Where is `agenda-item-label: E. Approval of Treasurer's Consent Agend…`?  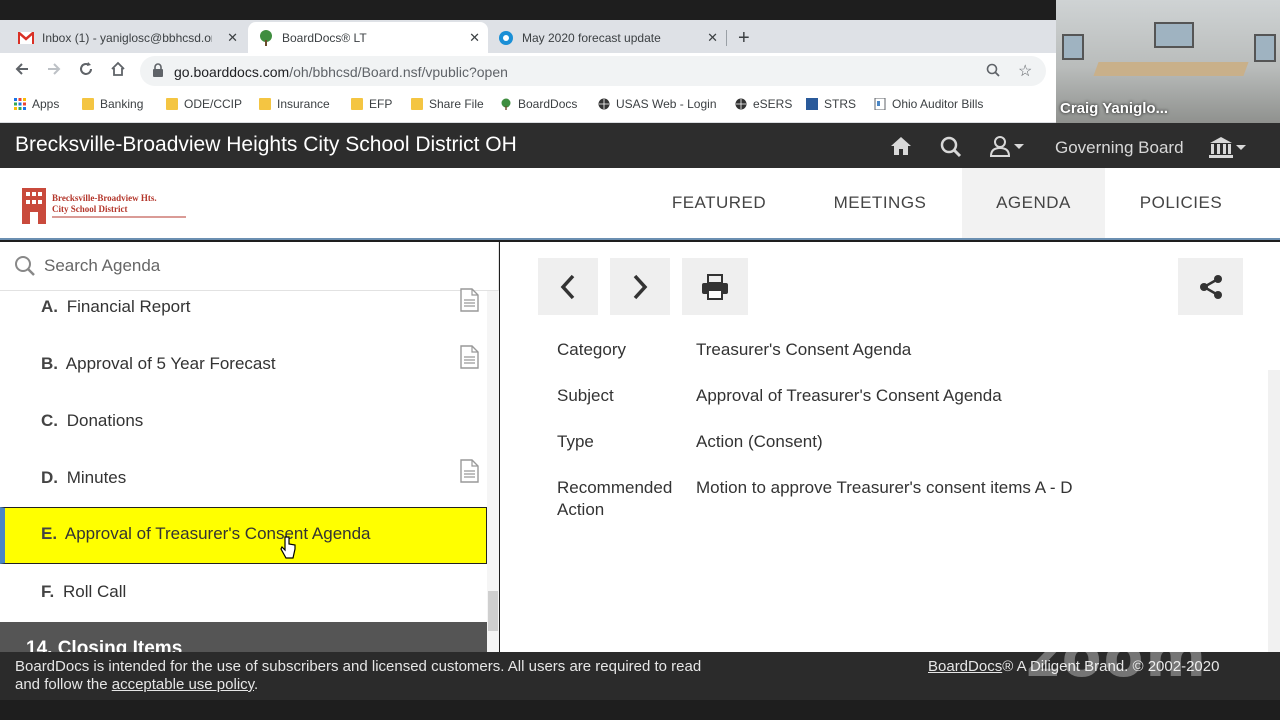 agenda-item-label: E. Approval of Treasurer's Consent Agend… is located at coordinates (206, 533).